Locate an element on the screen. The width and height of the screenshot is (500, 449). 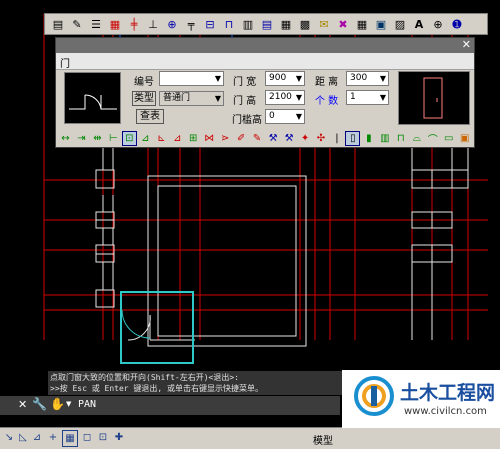
door-plan-icon is located at coordinates (93, 102).